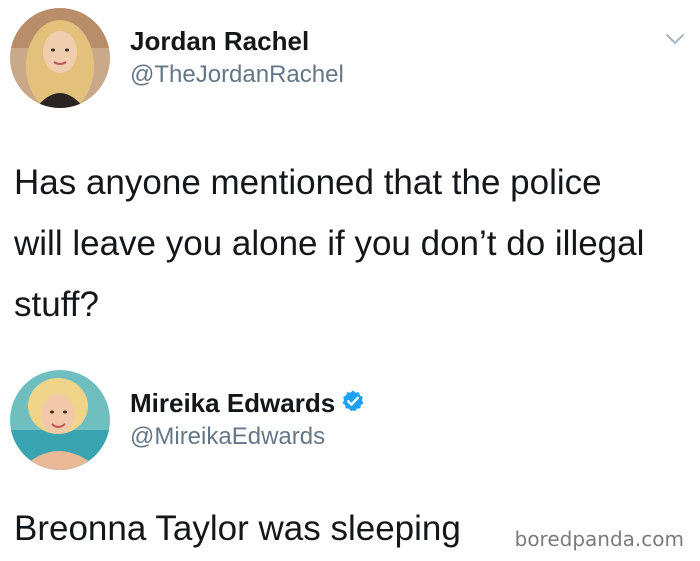  I want to click on author-display-name: Jordan Rachel, so click(219, 41).